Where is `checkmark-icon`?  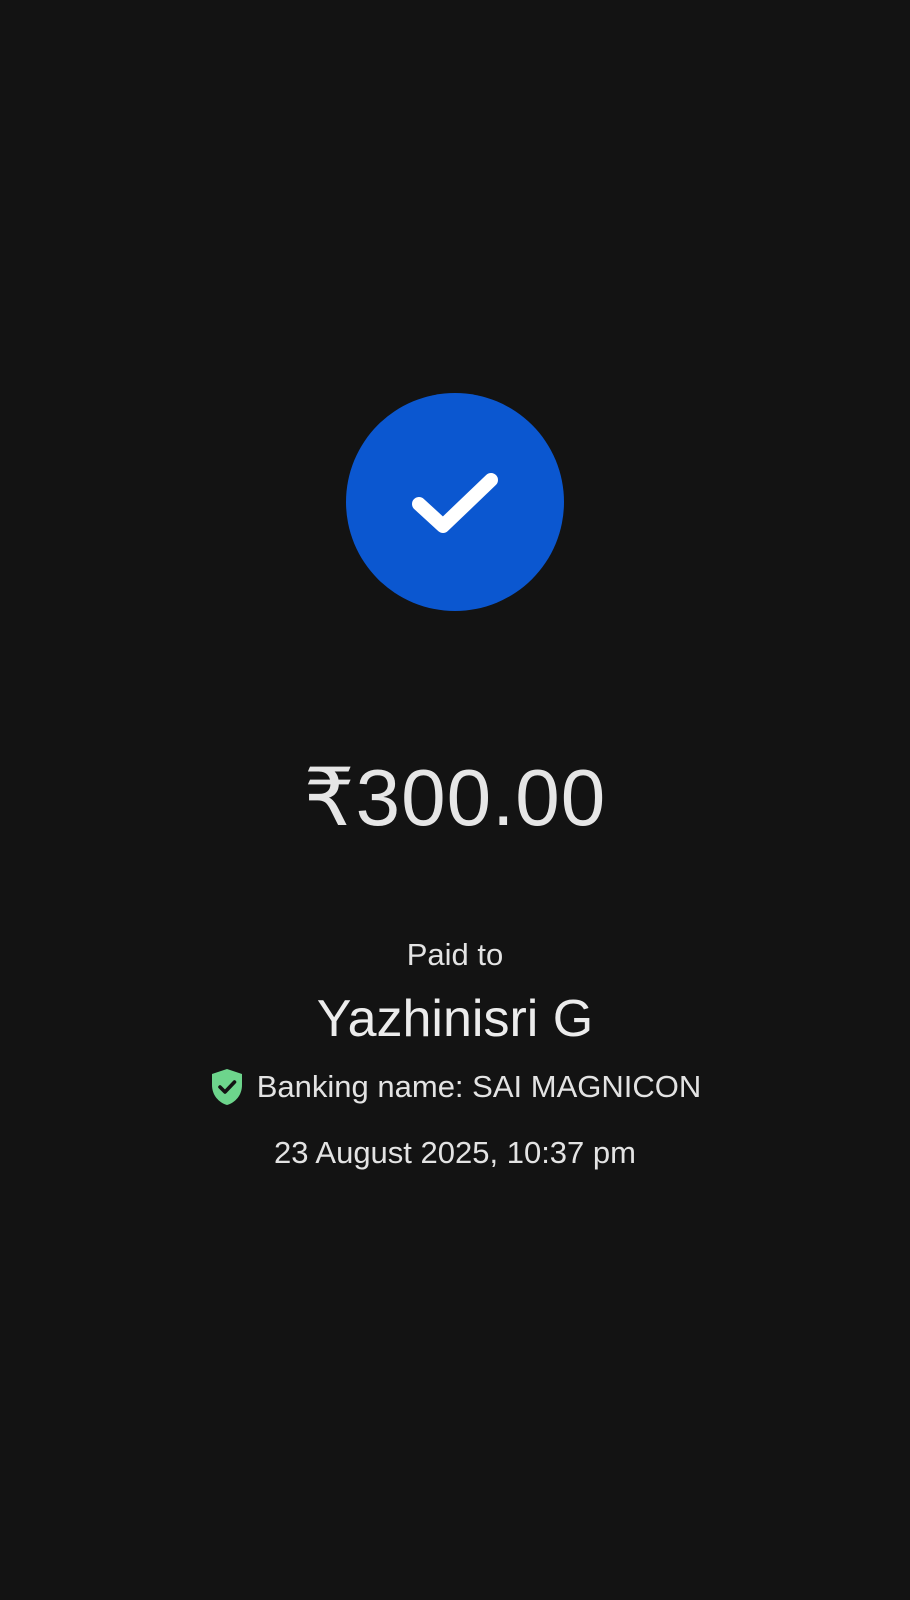
checkmark-icon is located at coordinates (455, 503).